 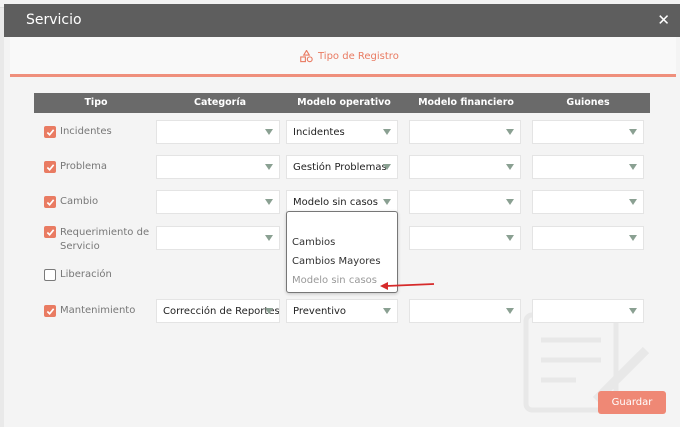 What do you see at coordinates (465, 132) in the screenshot?
I see `select-modelo-financiero-incidentes` at bounding box center [465, 132].